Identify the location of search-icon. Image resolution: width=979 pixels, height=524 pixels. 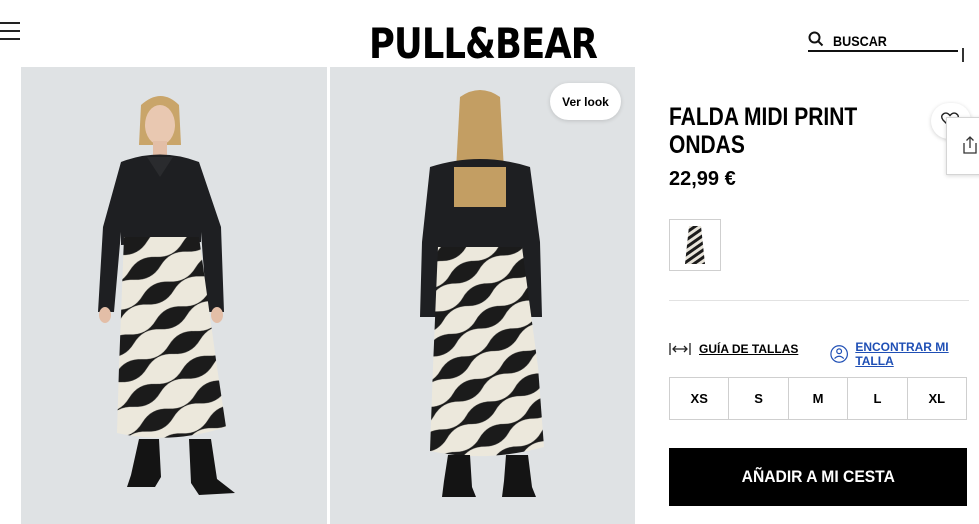
(816, 39).